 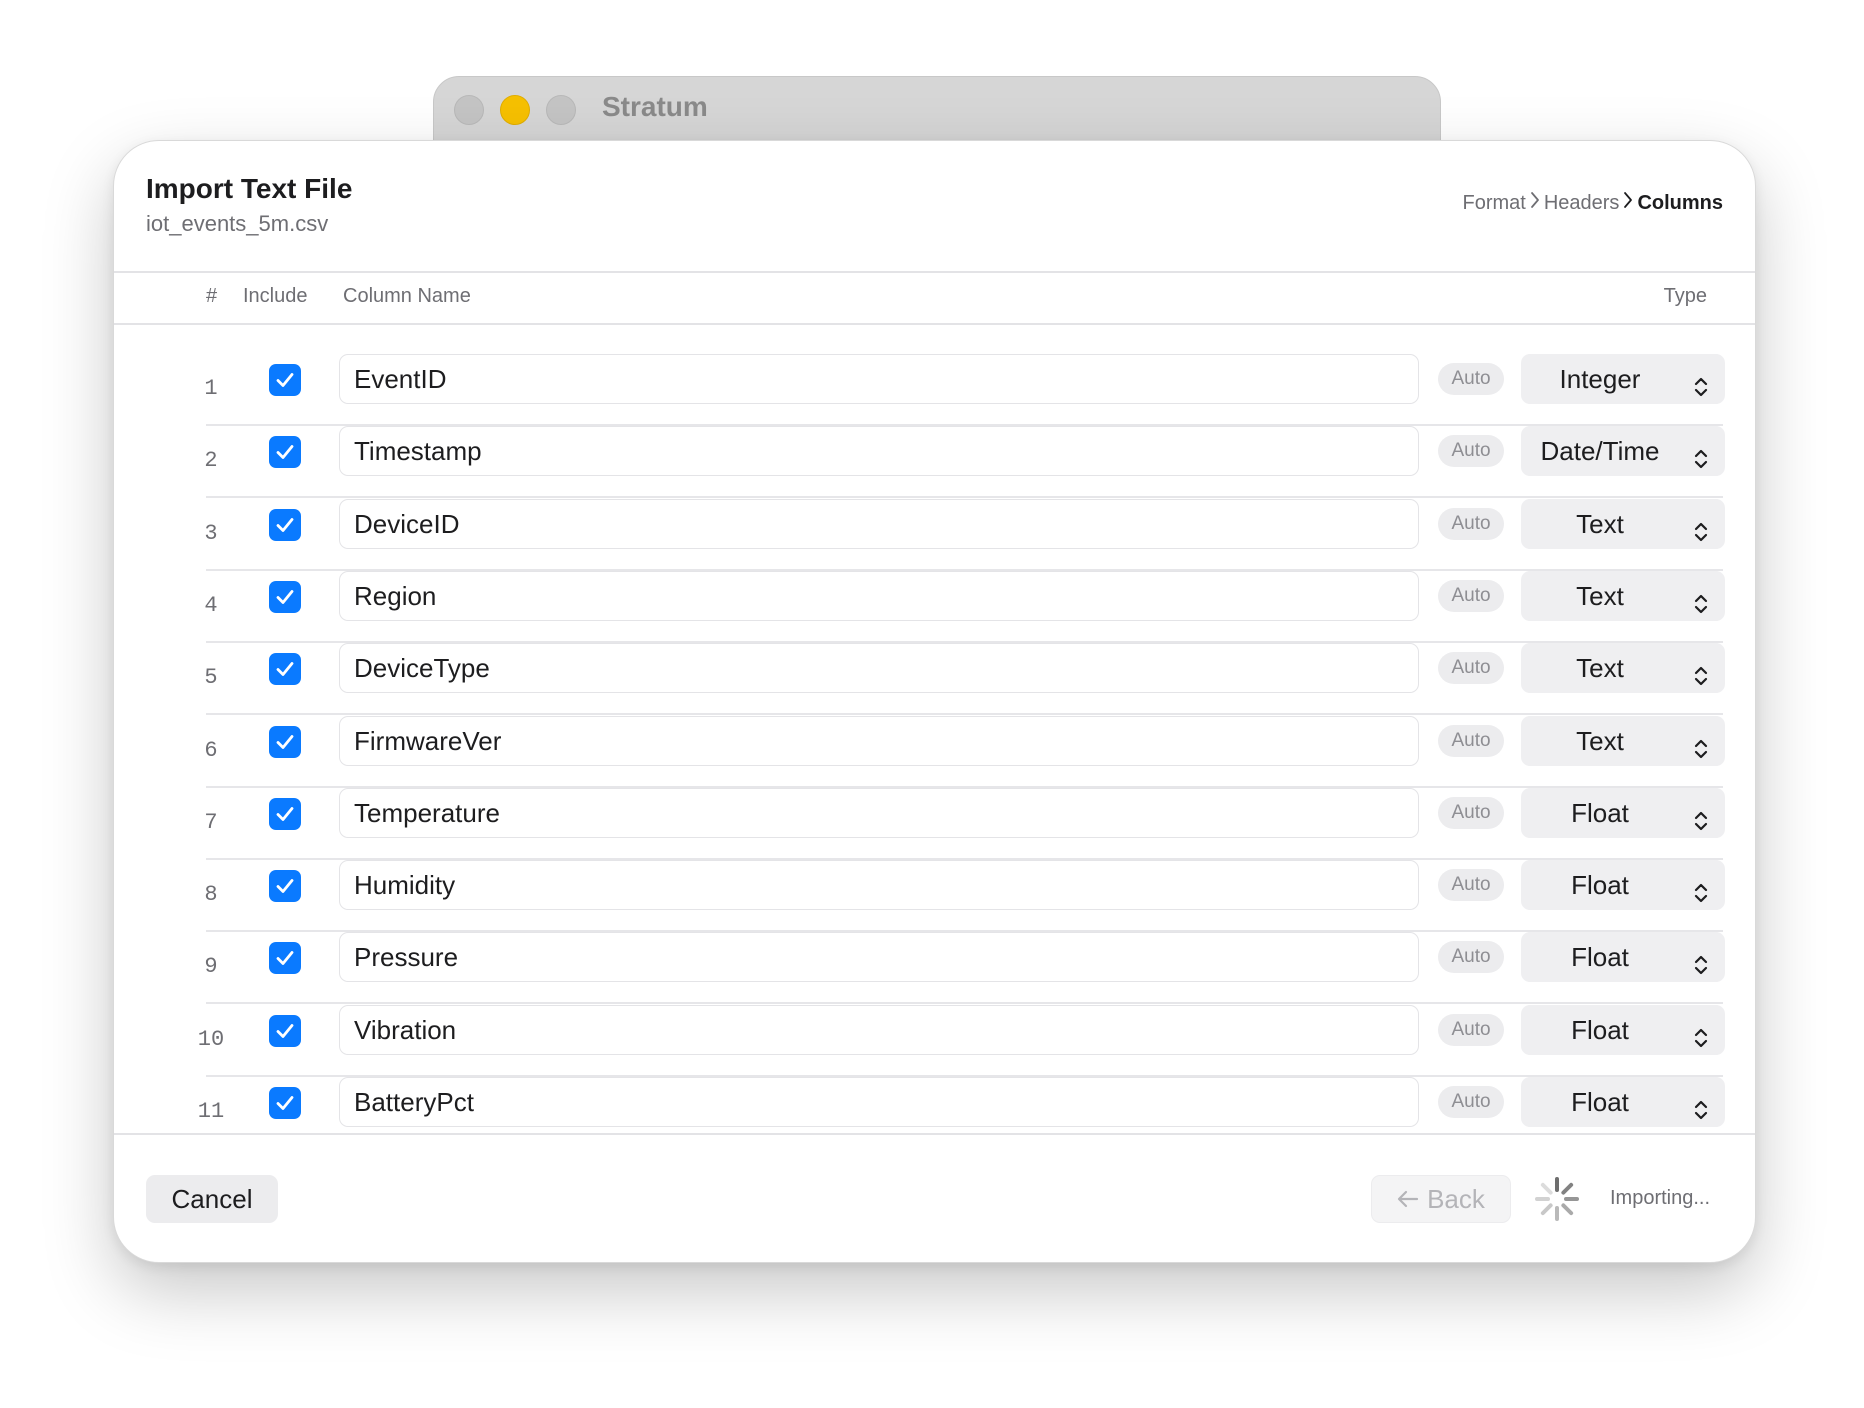 I want to click on column-name-field: Temperature, so click(x=879, y=813).